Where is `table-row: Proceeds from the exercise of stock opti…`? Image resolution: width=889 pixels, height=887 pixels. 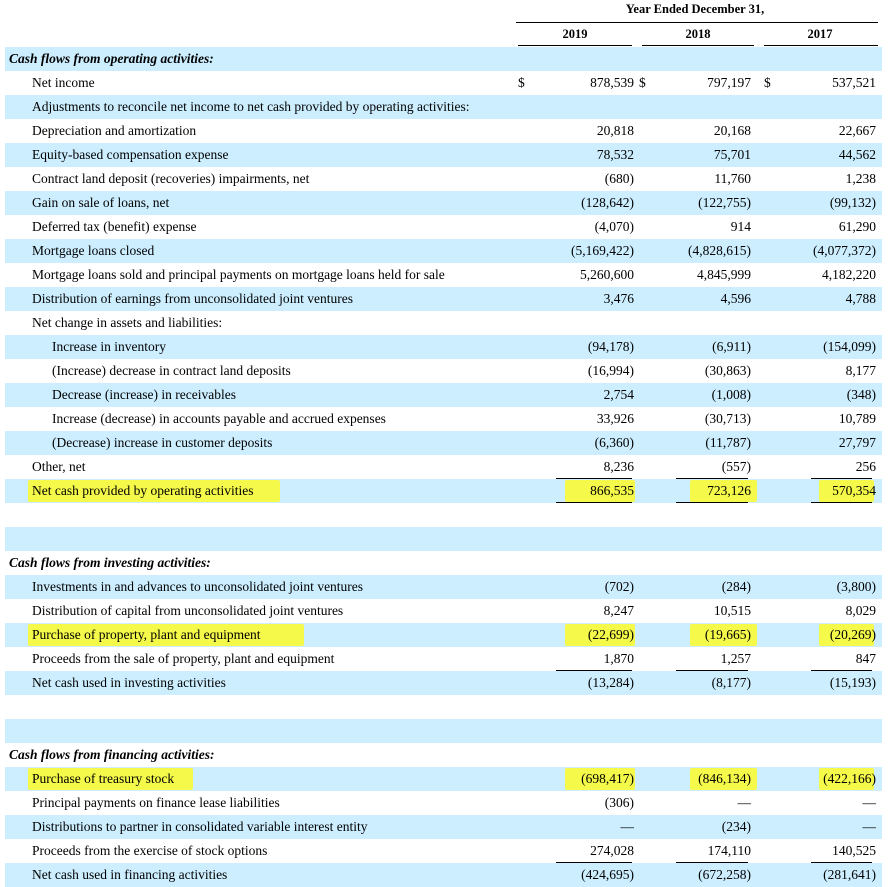
table-row: Proceeds from the exercise of stock opti… is located at coordinates (443, 851).